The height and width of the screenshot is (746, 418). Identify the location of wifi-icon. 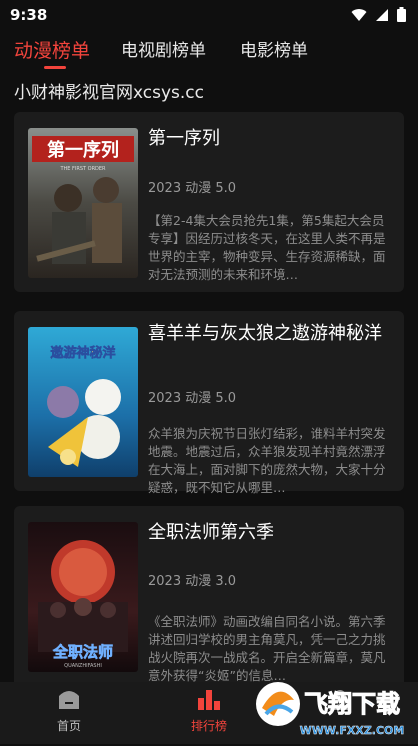
(359, 14).